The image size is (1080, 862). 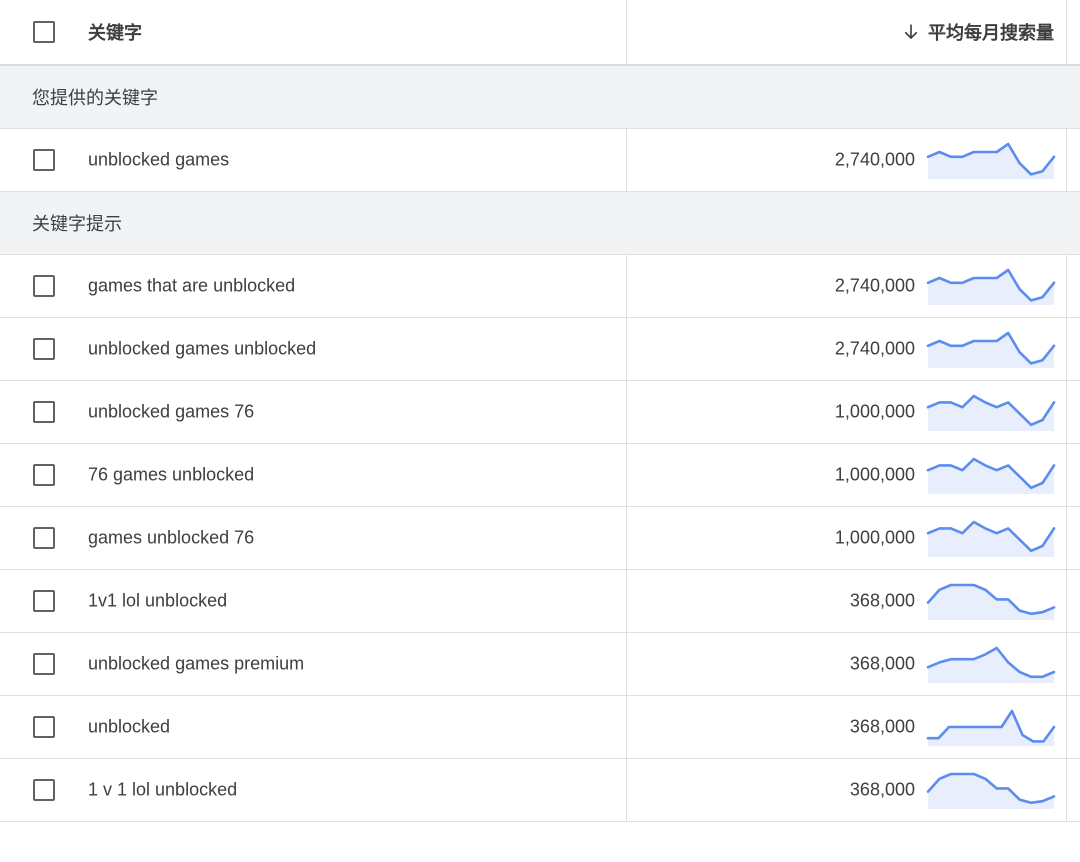 What do you see at coordinates (171, 474) in the screenshot?
I see `keyword-text: 76 games unblocked` at bounding box center [171, 474].